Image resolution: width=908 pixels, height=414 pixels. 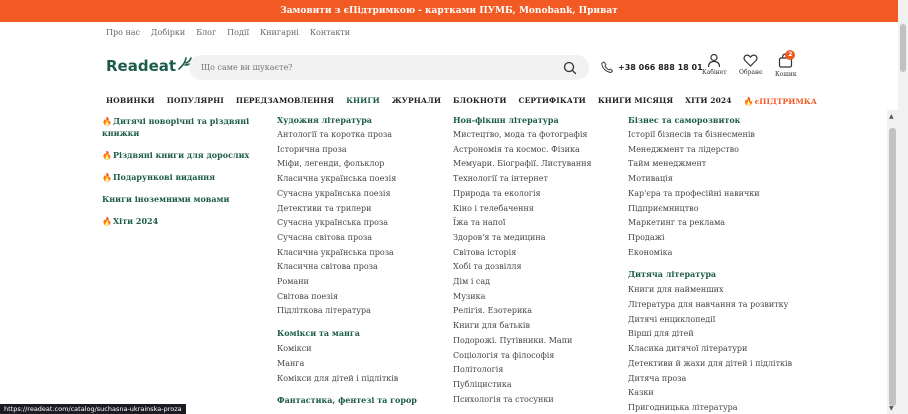 What do you see at coordinates (522, 179) in the screenshot?
I see `category-link: Технології та інтернет` at bounding box center [522, 179].